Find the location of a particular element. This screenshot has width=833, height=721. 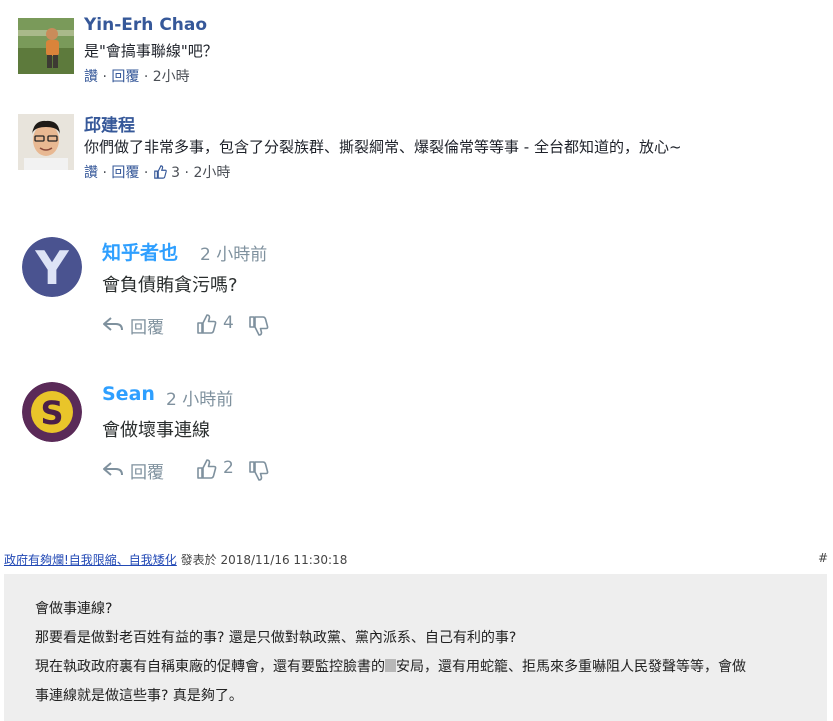

upvote-count: 4 is located at coordinates (228, 323).